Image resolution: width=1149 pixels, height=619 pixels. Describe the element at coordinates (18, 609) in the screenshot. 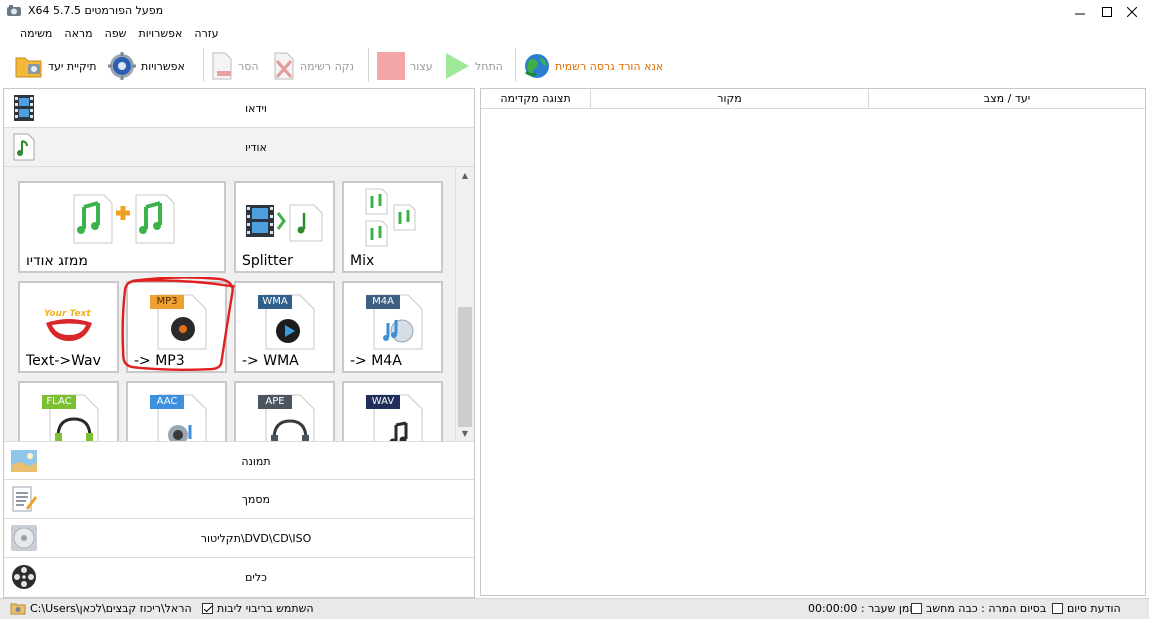

I see `folder-camera-icon` at that location.